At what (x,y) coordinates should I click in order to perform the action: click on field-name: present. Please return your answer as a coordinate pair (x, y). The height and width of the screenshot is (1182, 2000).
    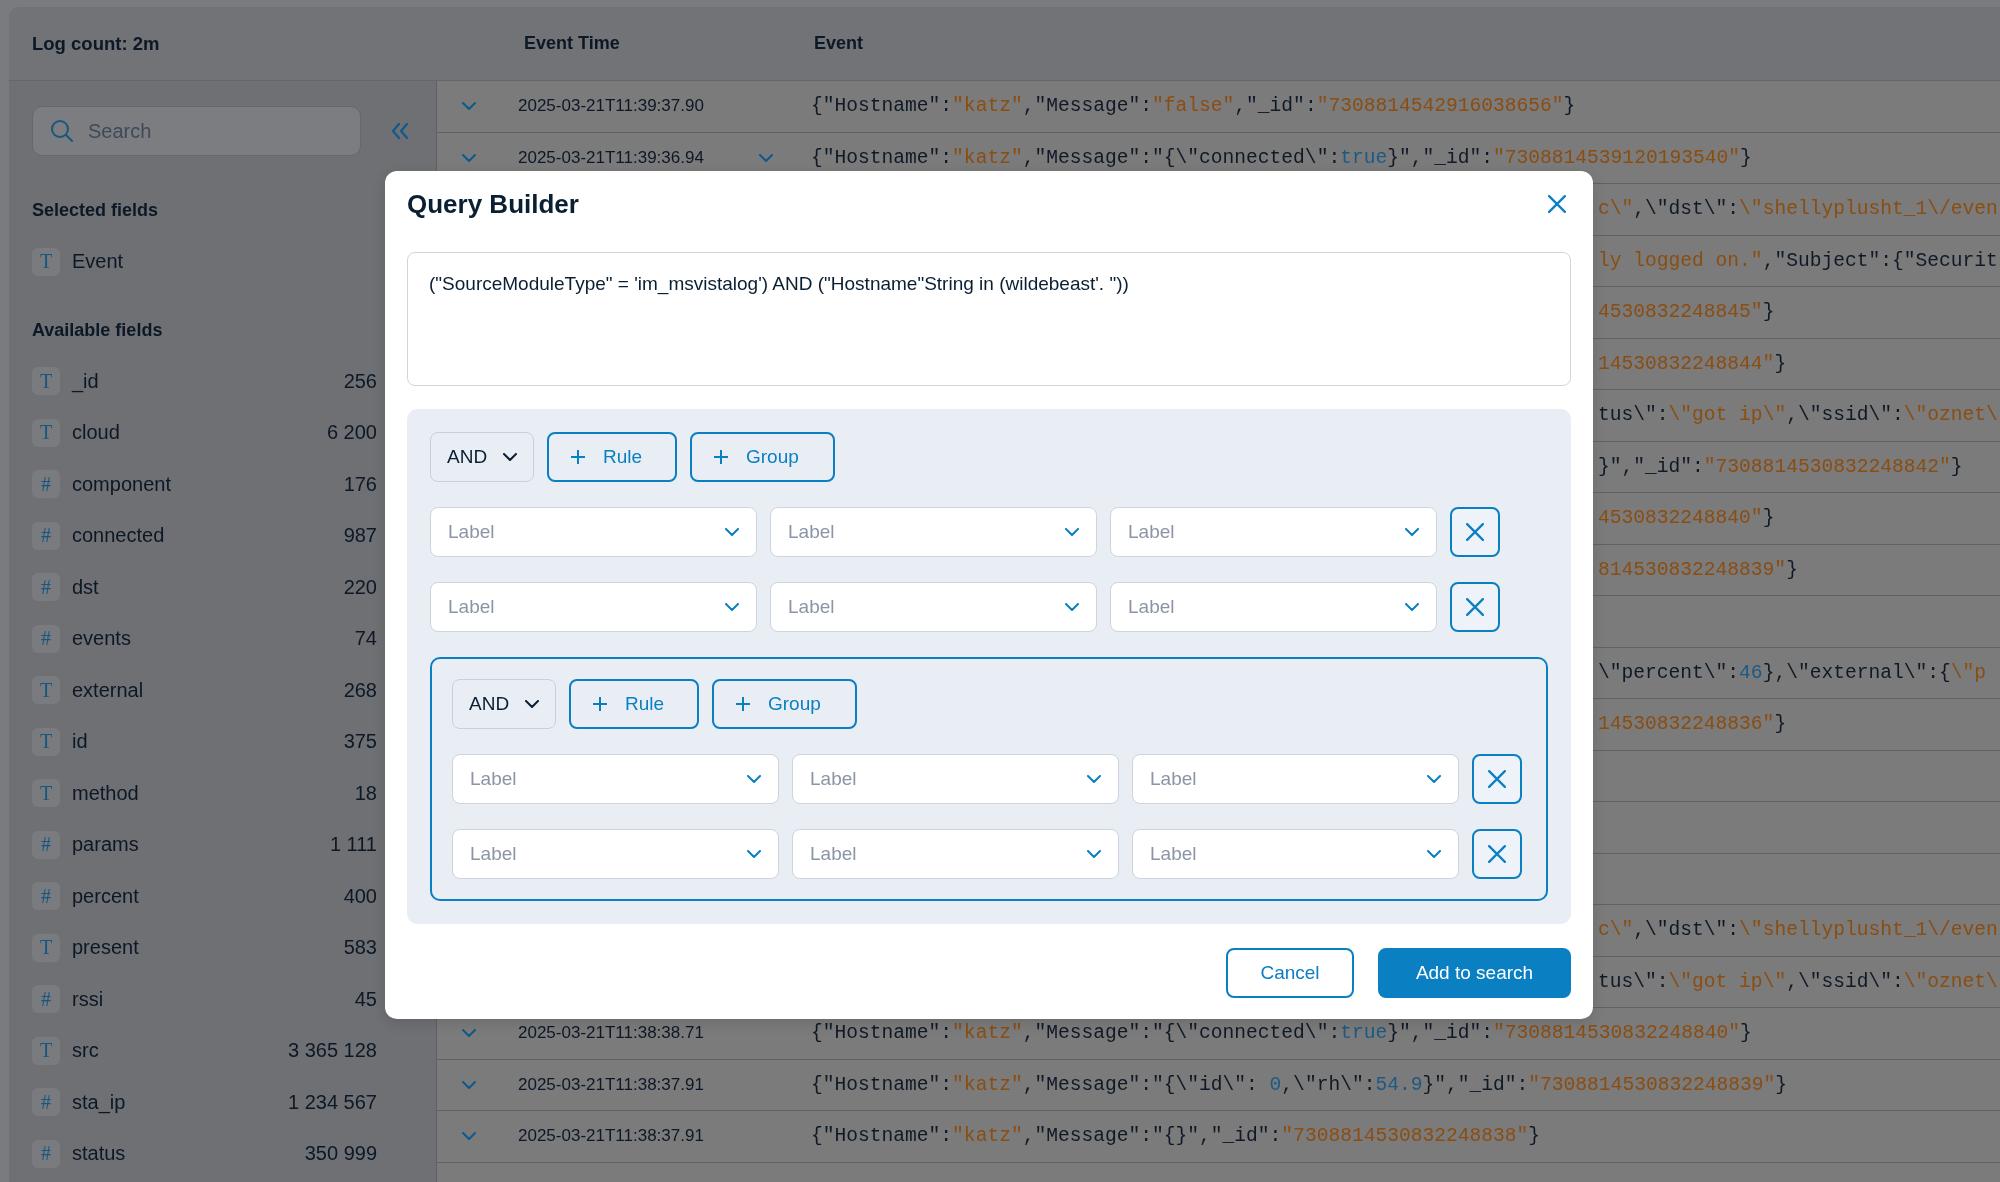
    Looking at the image, I should click on (105, 948).